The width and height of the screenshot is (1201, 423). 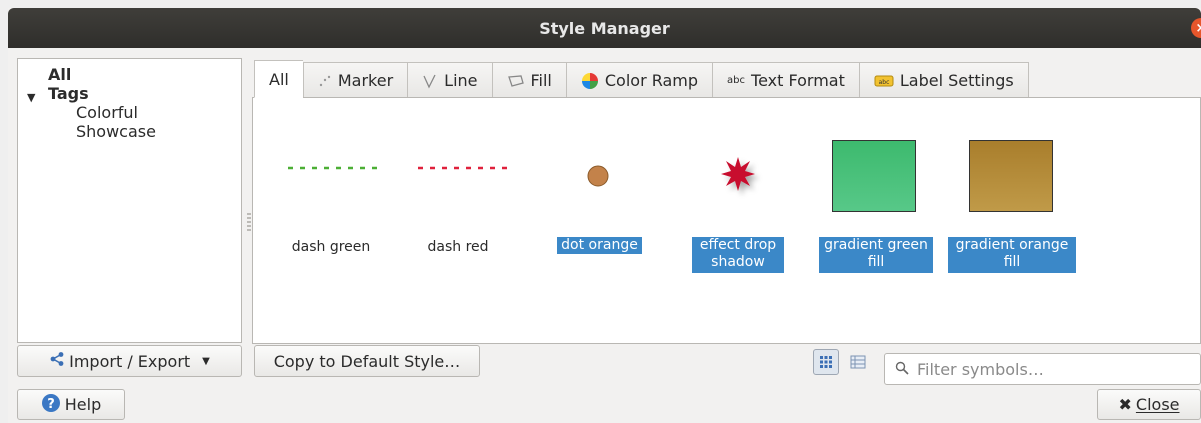 I want to click on title-bar: Style Manager ×, so click(x=604, y=28).